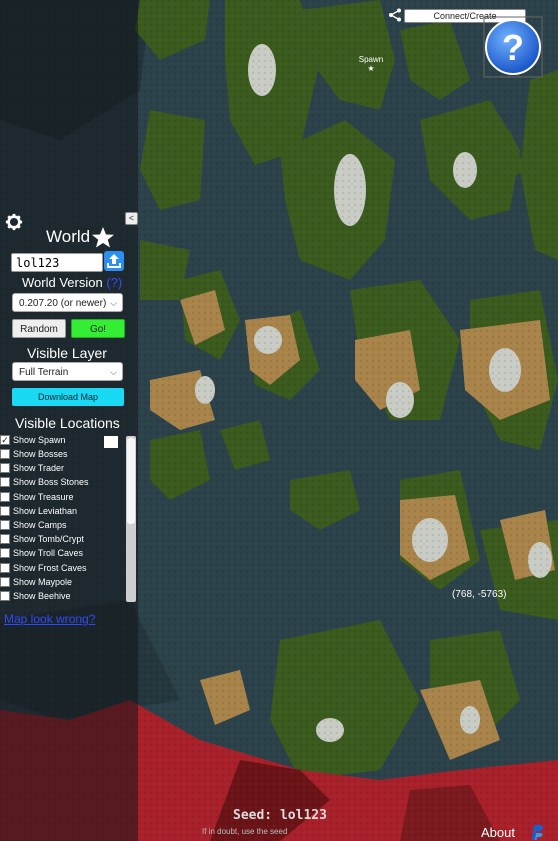 This screenshot has width=558, height=841. What do you see at coordinates (68, 236) in the screenshot?
I see `world-title: World` at bounding box center [68, 236].